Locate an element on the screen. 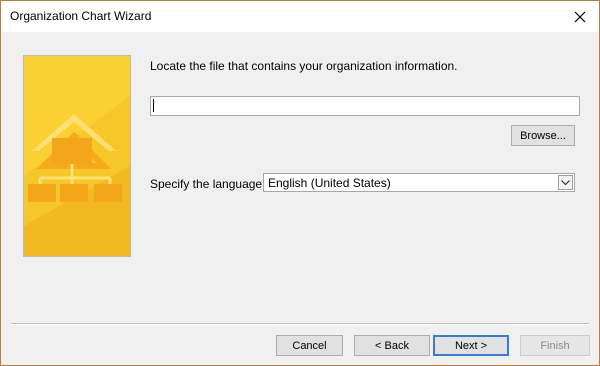 Image resolution: width=600 pixels, height=366 pixels. next-button: Next > is located at coordinates (471, 345).